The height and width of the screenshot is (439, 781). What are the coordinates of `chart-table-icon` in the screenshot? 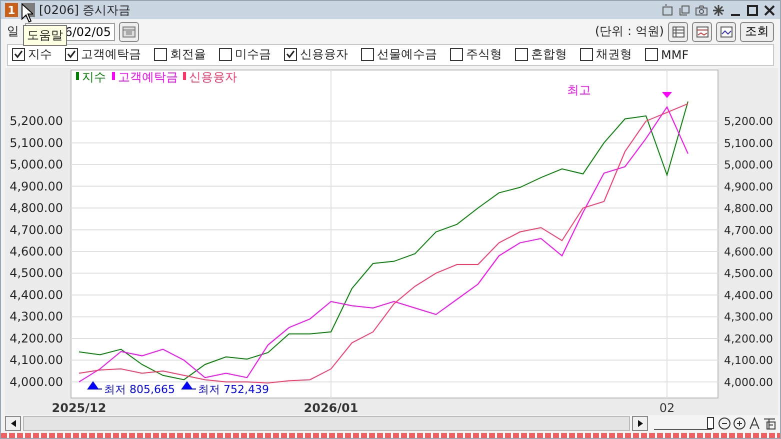 It's located at (702, 32).